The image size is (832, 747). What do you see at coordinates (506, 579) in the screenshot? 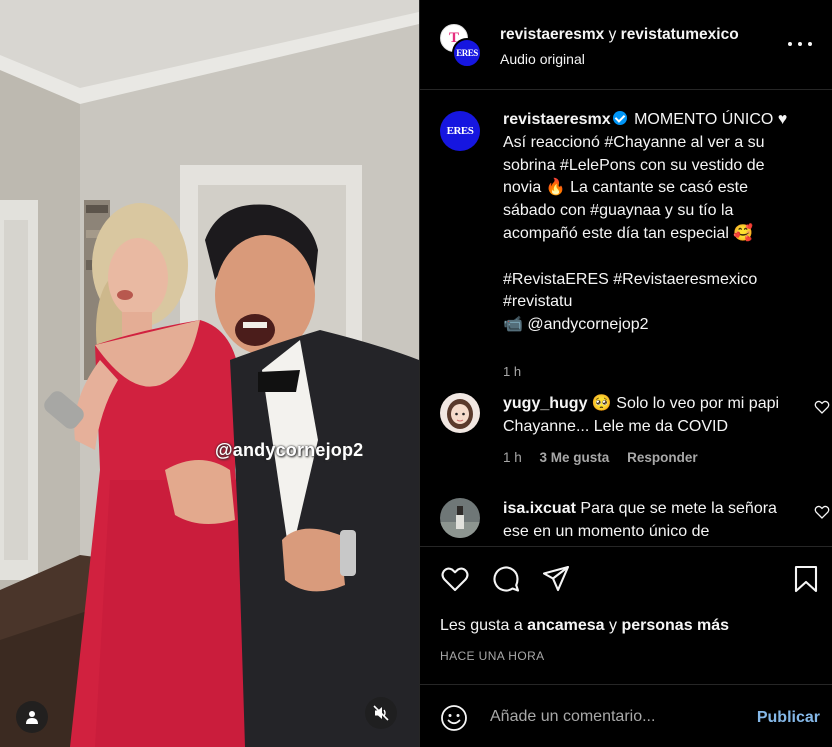
I see `comment-icon` at bounding box center [506, 579].